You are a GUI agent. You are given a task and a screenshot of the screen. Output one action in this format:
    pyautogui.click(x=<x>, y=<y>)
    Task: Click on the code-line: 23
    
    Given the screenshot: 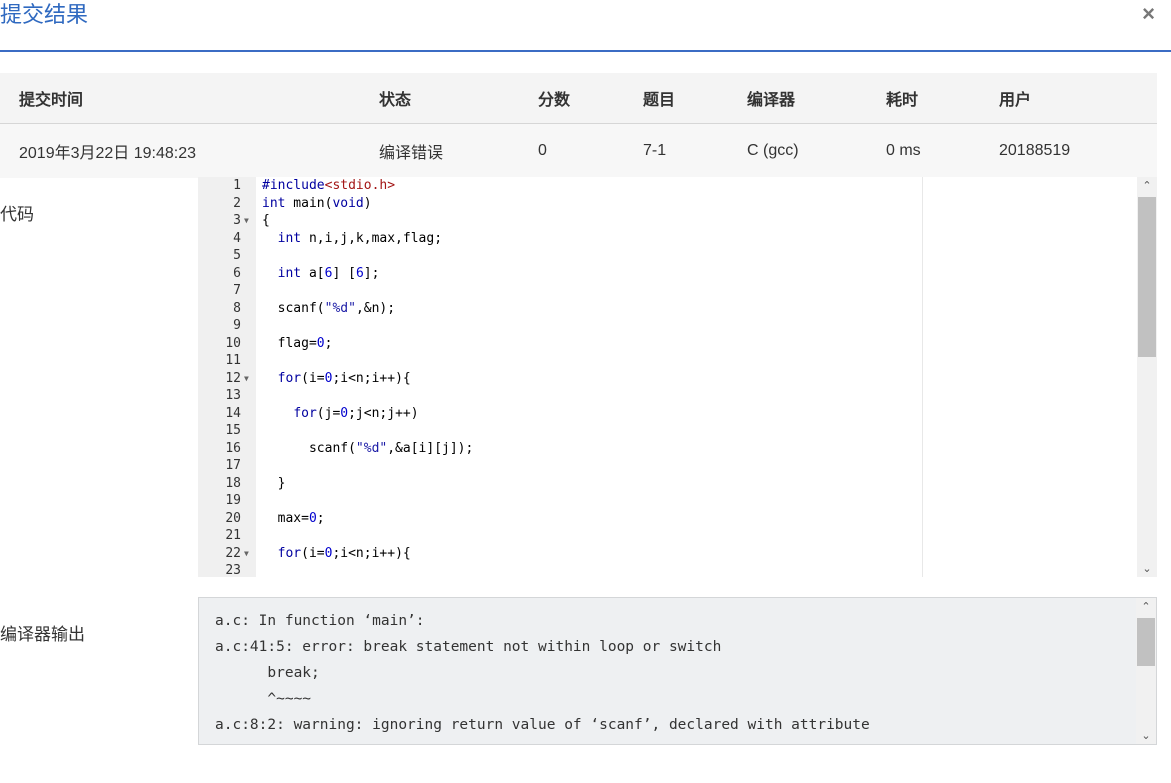 What is the action you would take?
    pyautogui.click(x=666, y=569)
    